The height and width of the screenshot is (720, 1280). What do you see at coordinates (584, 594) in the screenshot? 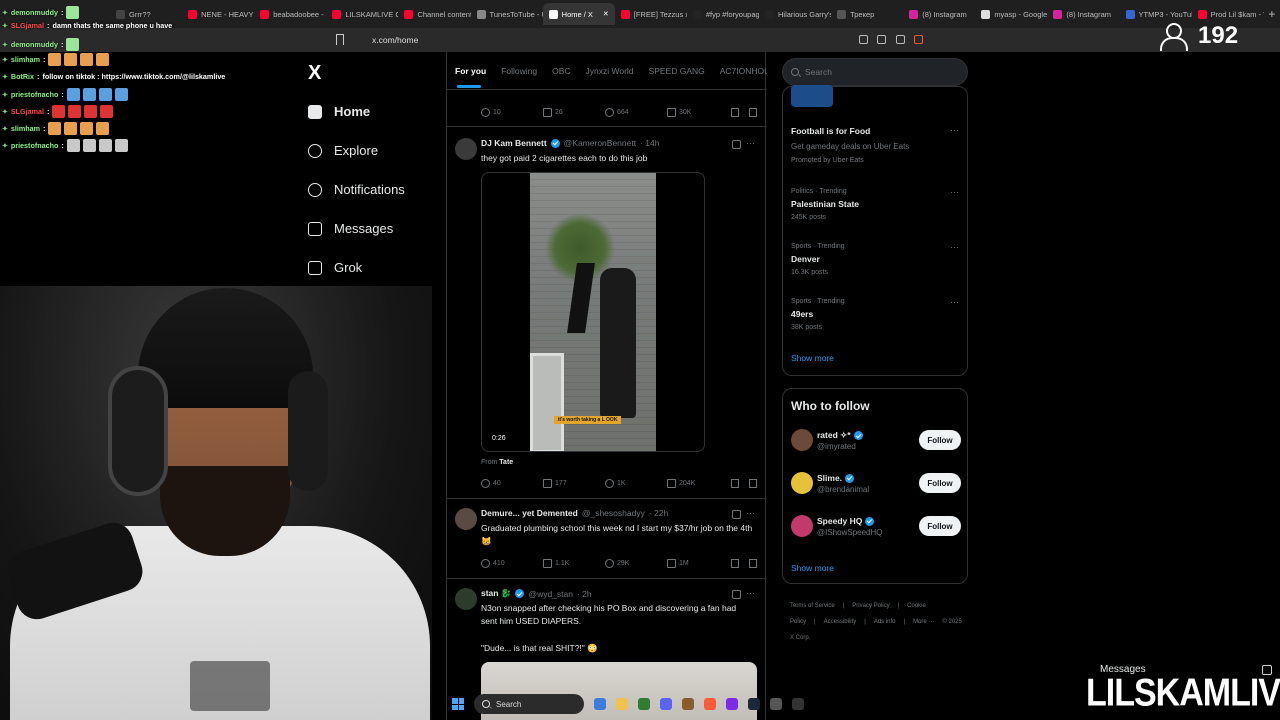
I see `tweet-time: · 2h` at bounding box center [584, 594].